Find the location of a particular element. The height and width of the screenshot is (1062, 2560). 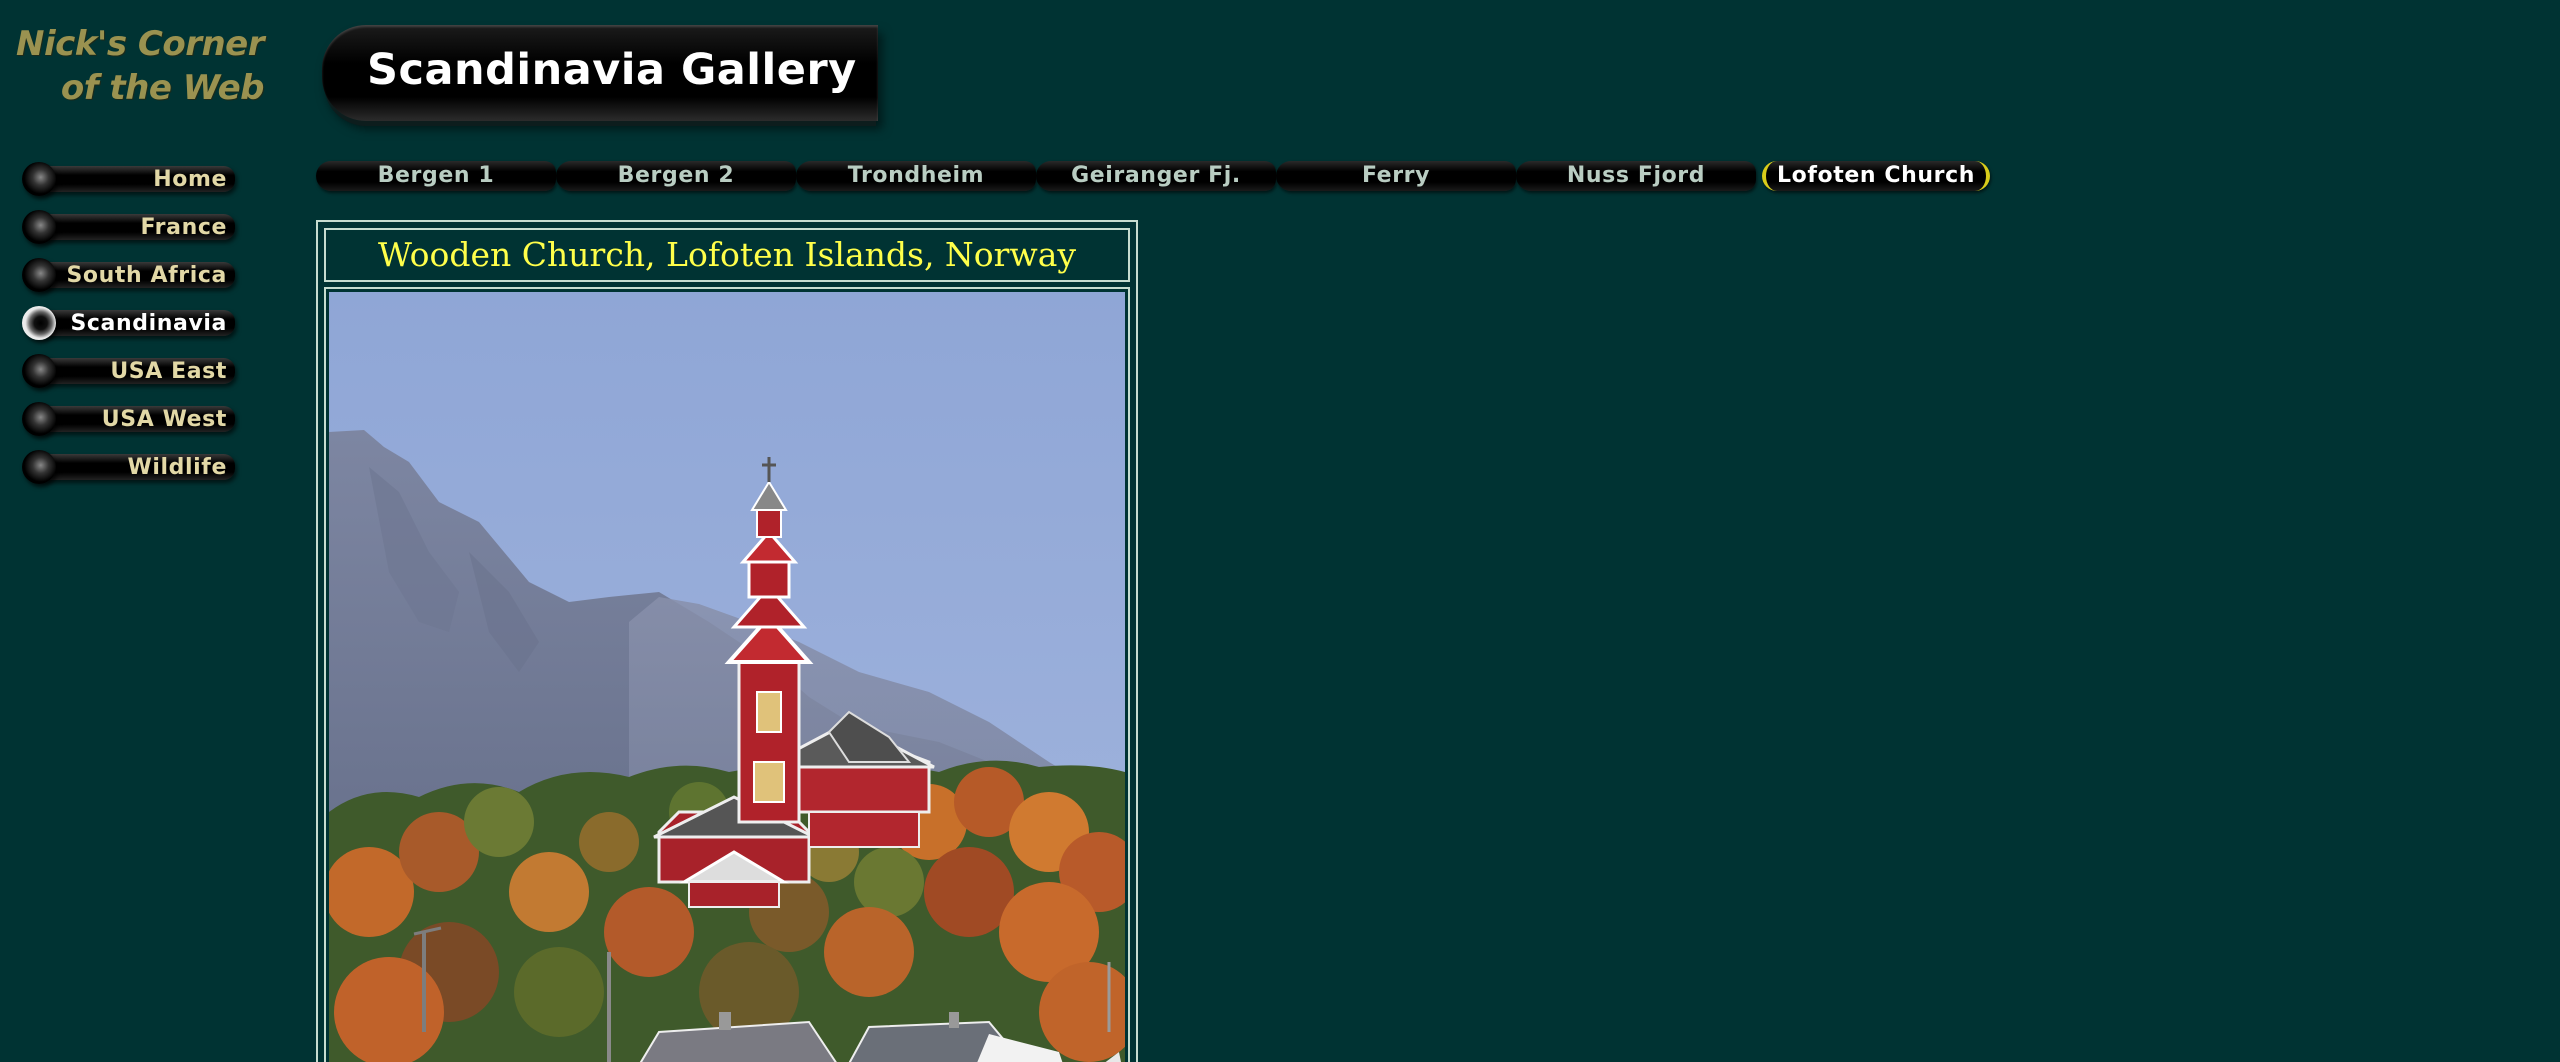

tab-nuss-fjord: Nuss Fjord is located at coordinates (1636, 175).